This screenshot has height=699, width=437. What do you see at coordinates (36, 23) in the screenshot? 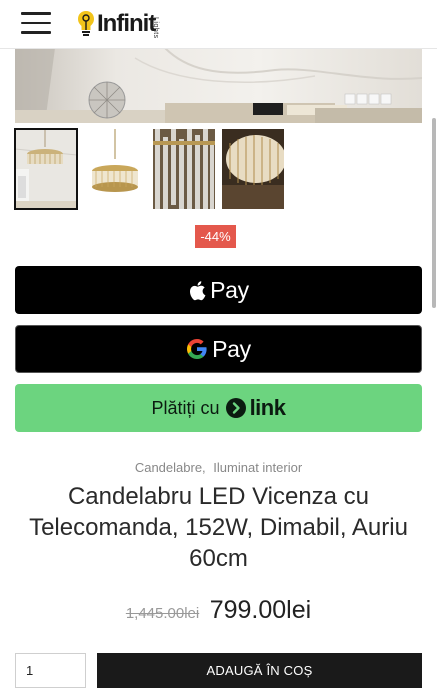
I see `hamburger-menu-icon` at bounding box center [36, 23].